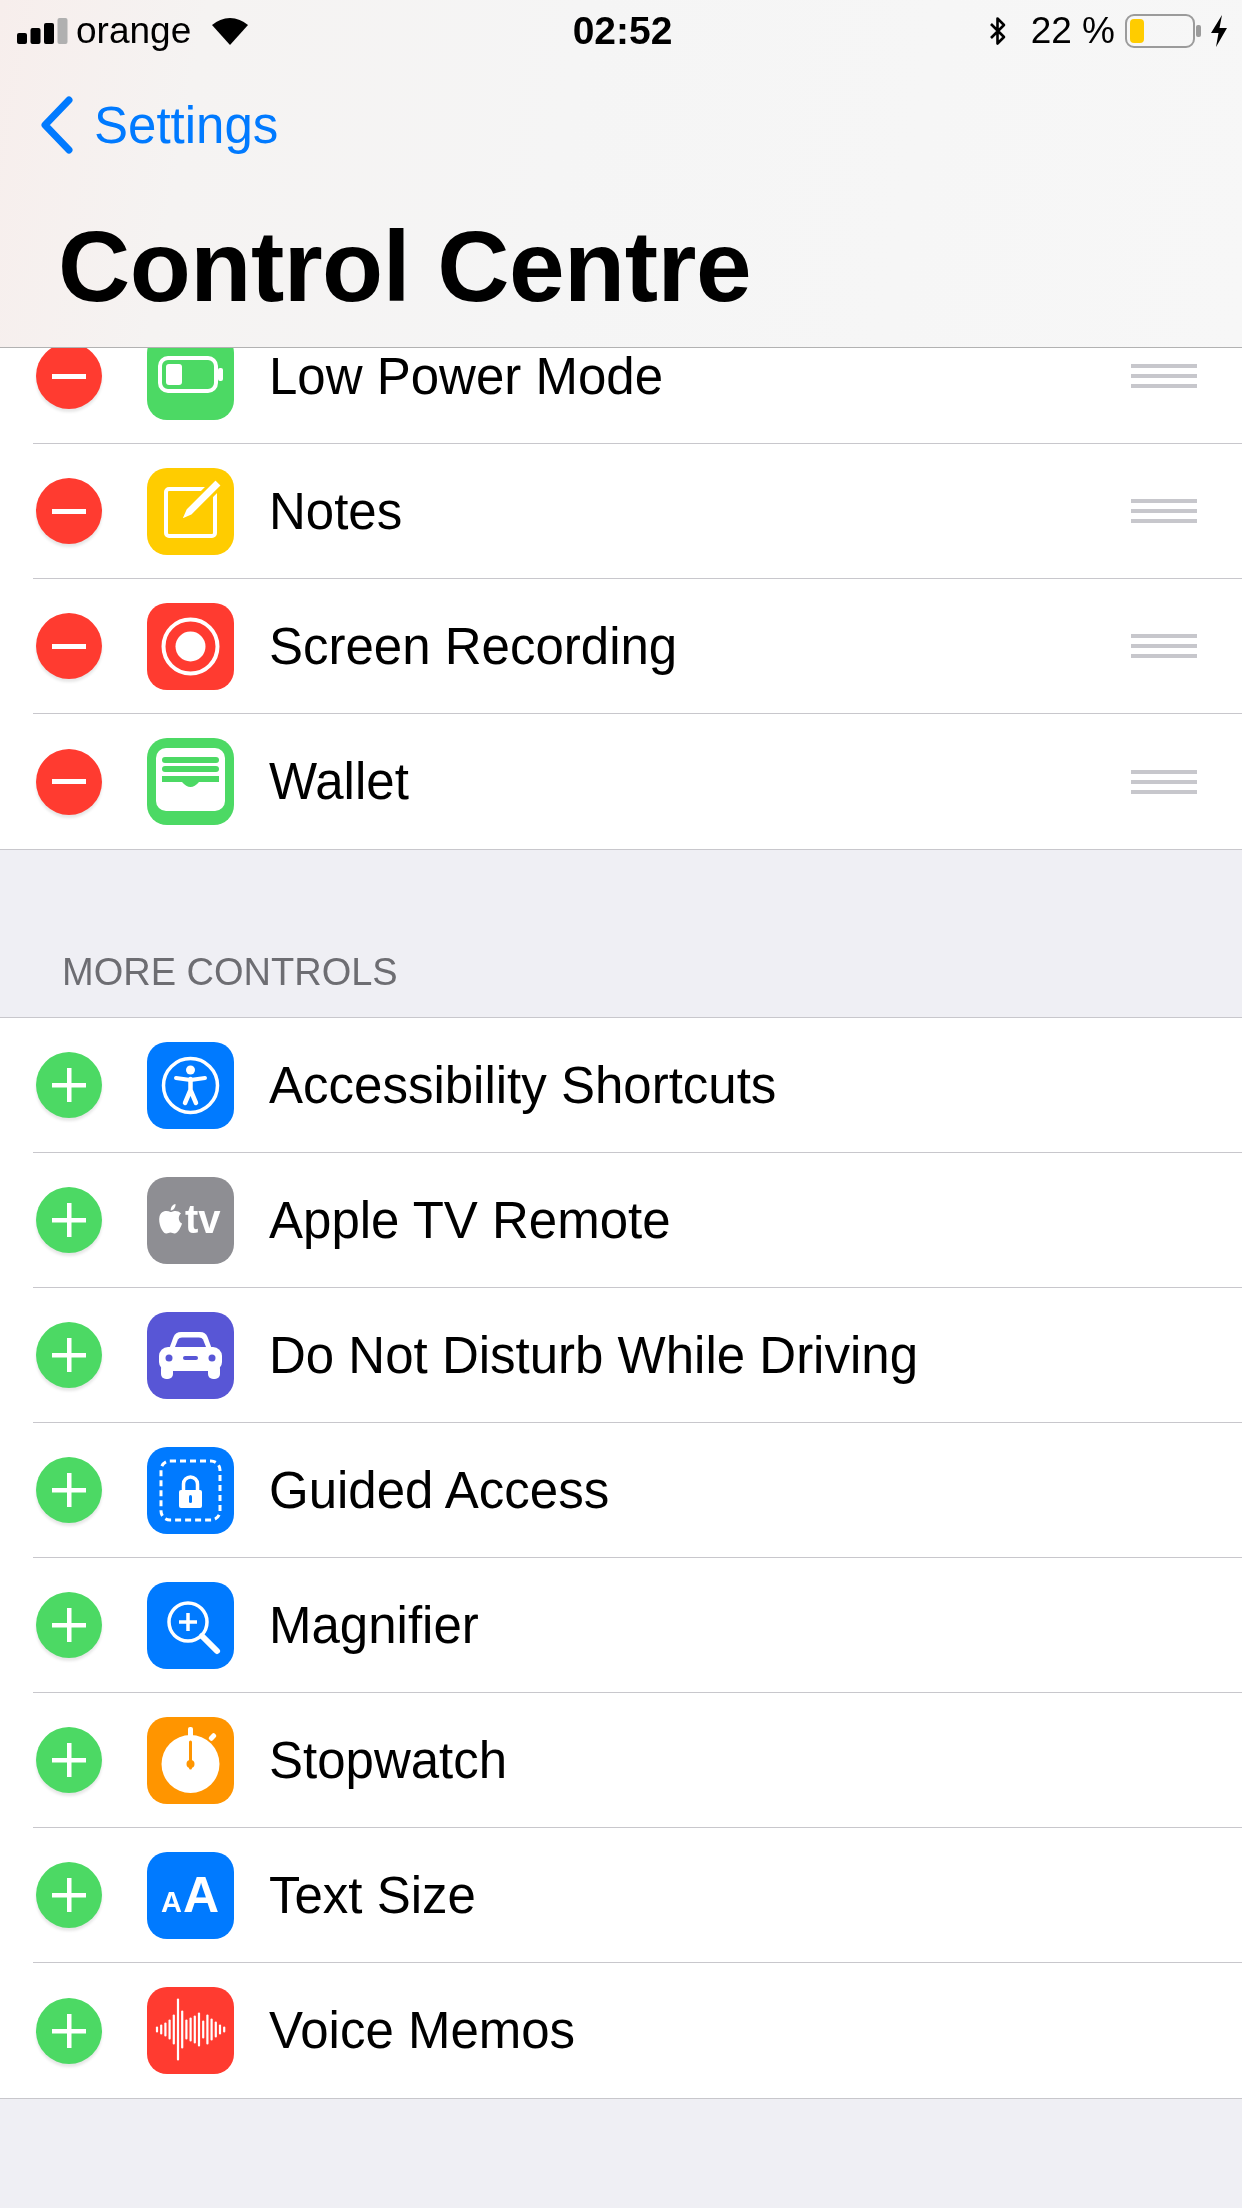 Image resolution: width=1242 pixels, height=2208 pixels. I want to click on control-label: Notes, so click(336, 511).